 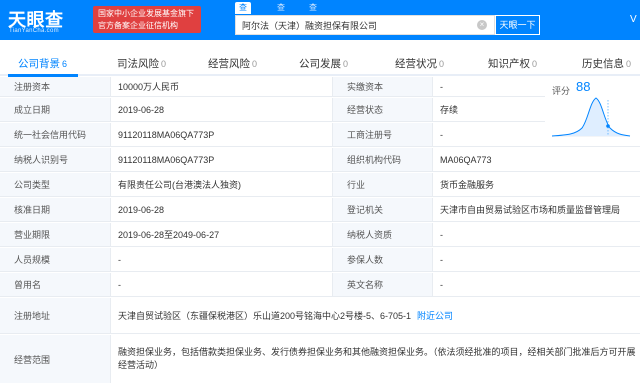 What do you see at coordinates (416, 64) in the screenshot?
I see `tab-label: 经营状况` at bounding box center [416, 64].